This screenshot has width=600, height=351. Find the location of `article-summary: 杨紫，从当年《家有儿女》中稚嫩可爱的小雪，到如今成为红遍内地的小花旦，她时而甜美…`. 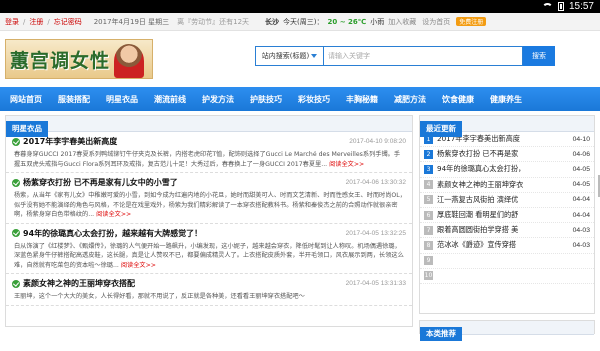

article-summary: 杨紫，从当年《家有儿女》中稚嫩可爱的小雪，到如今成为红遍内地的小花旦，她时而甜美… is located at coordinates (210, 205).